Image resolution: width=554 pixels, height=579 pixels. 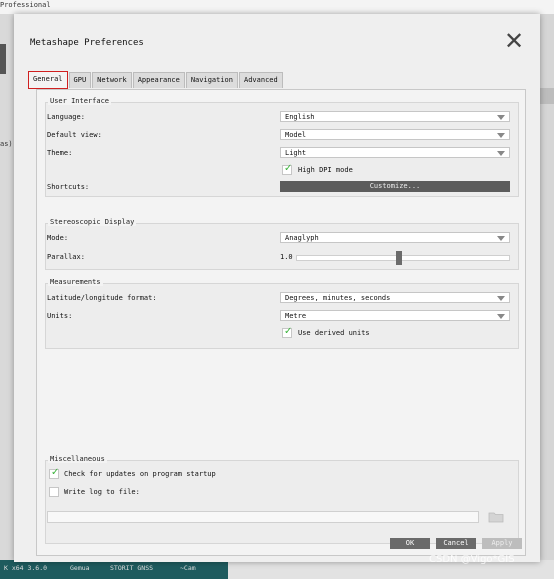 I want to click on background-app-titlebar: Professional, so click(x=277, y=7).